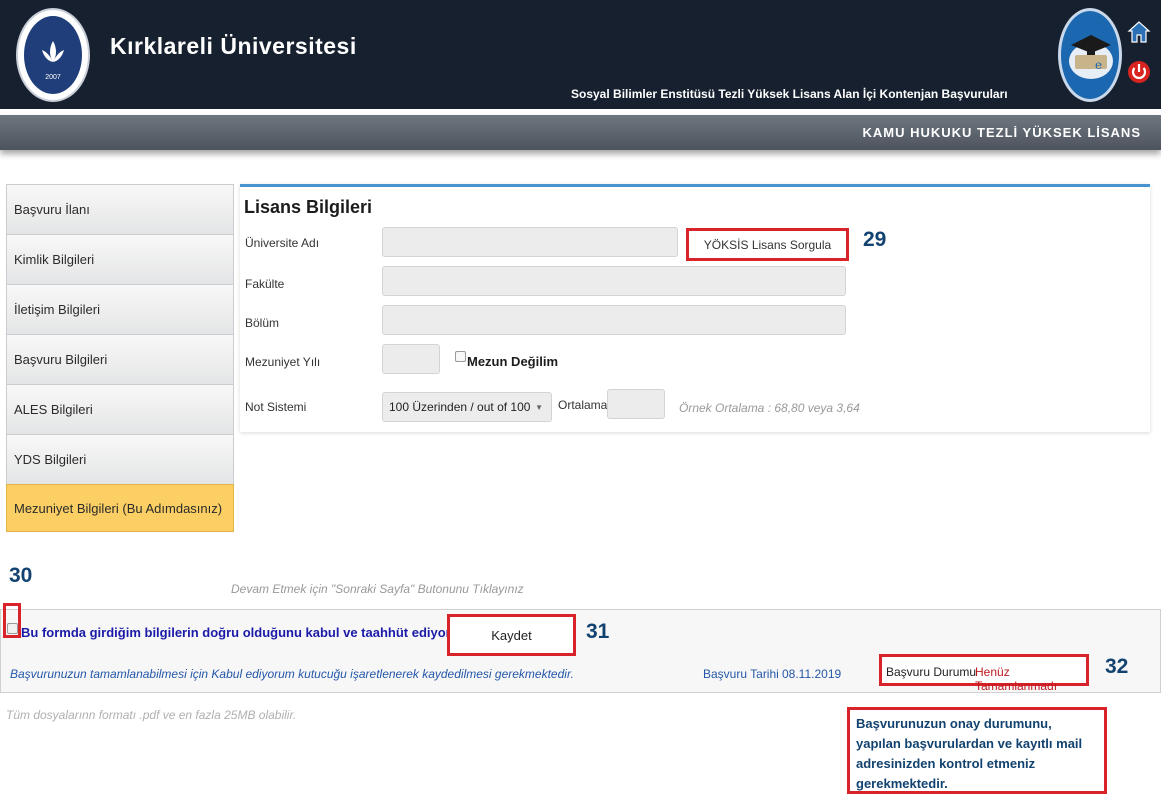 The height and width of the screenshot is (801, 1161). I want to click on sidebar-item-label: ALES Bilgileri, so click(53, 409).